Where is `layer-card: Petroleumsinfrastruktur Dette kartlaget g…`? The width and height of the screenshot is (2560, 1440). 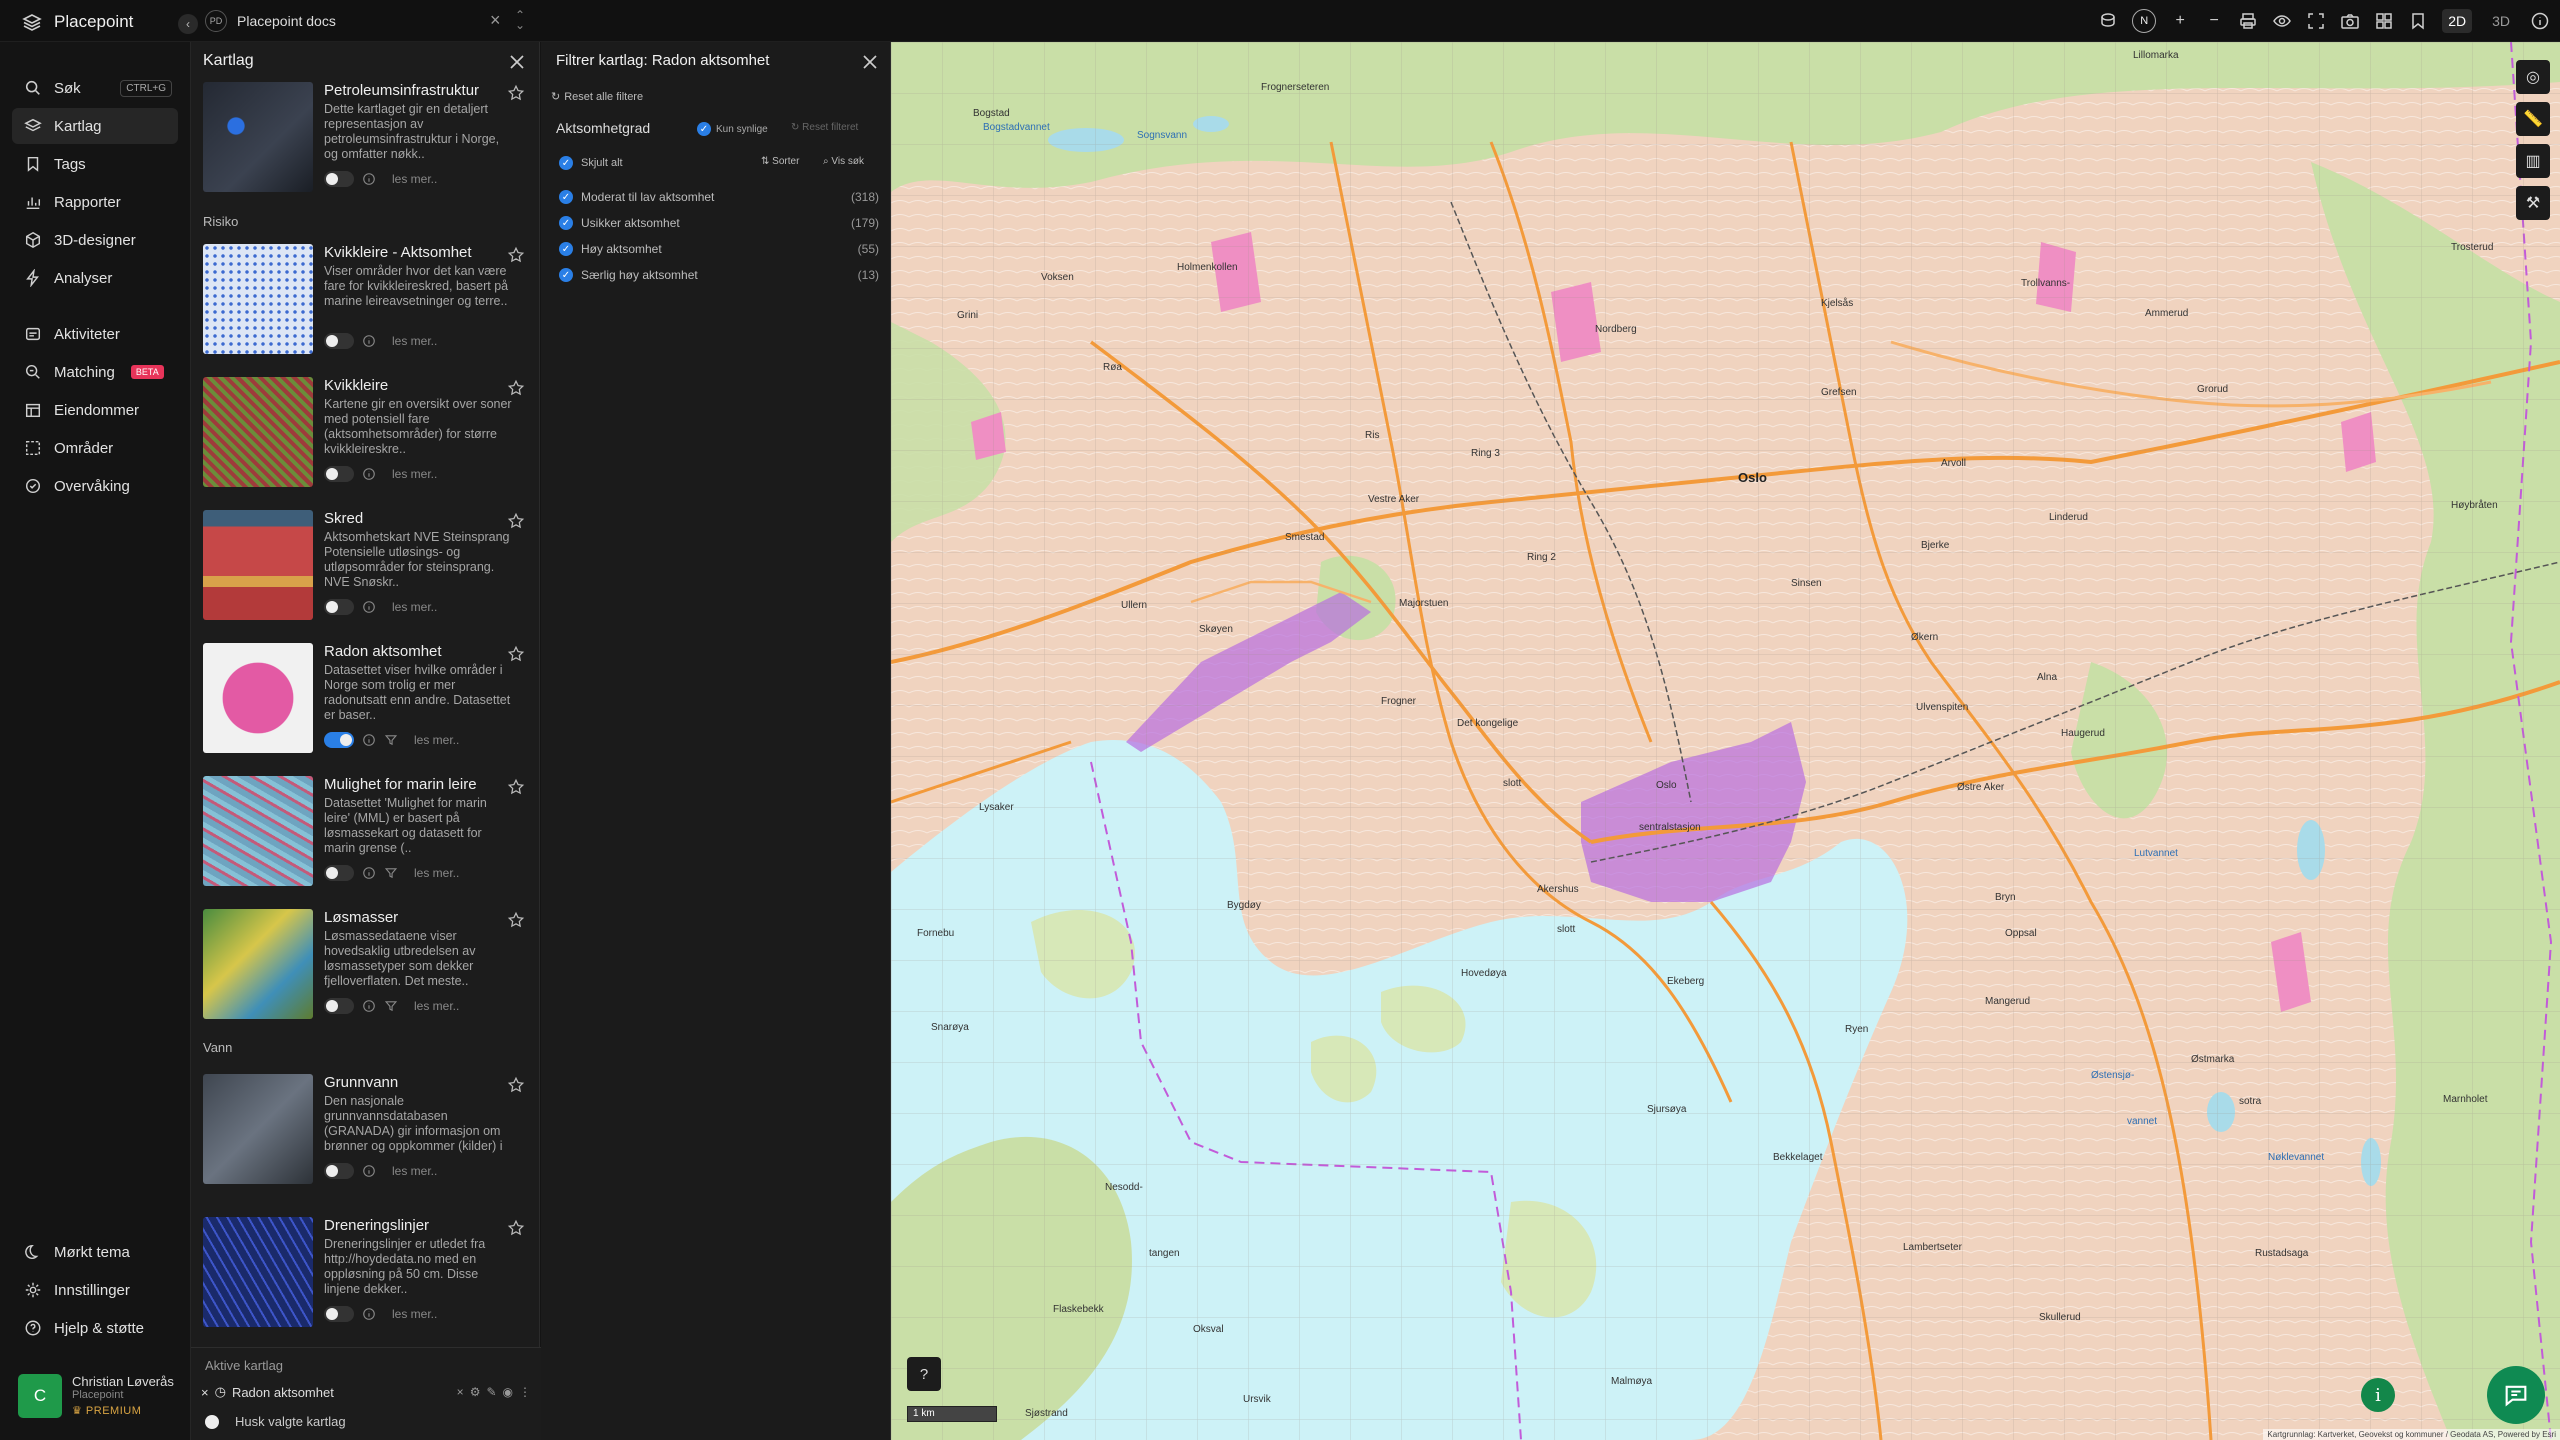 layer-card: Petroleumsinfrastruktur Dette kartlaget g… is located at coordinates (366, 142).